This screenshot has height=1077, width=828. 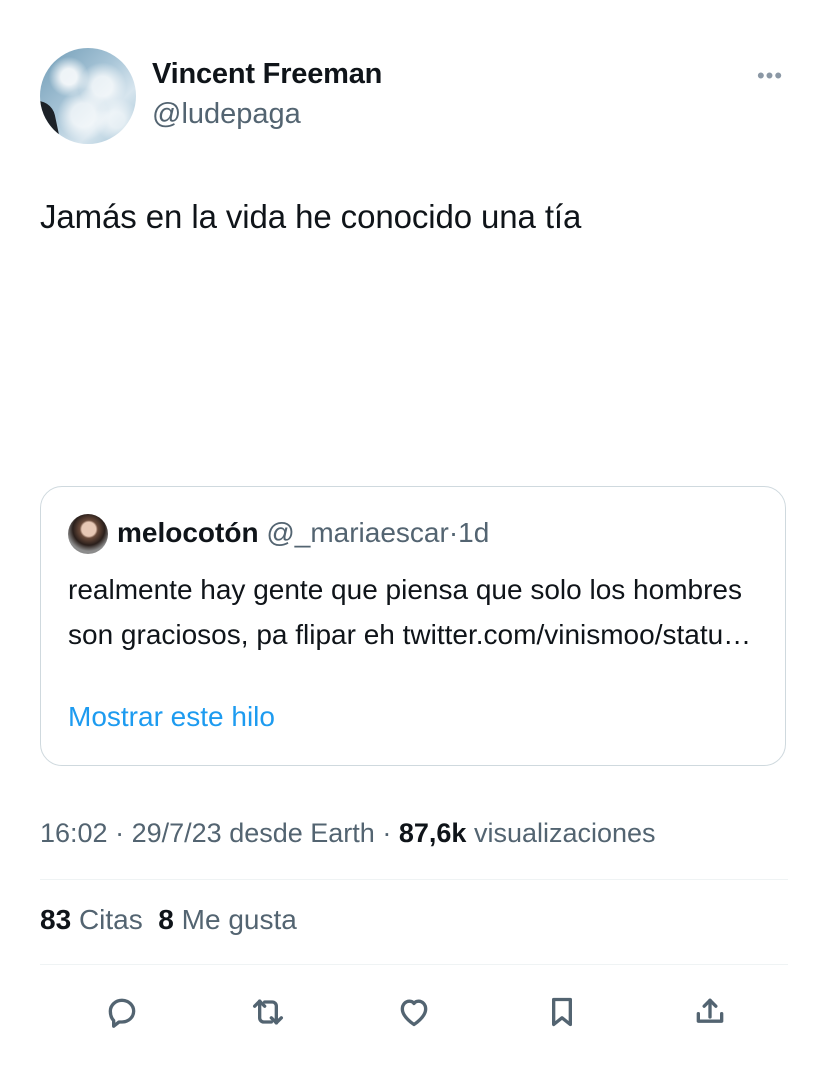 I want to click on tweet-source: desde Earth, so click(x=302, y=833).